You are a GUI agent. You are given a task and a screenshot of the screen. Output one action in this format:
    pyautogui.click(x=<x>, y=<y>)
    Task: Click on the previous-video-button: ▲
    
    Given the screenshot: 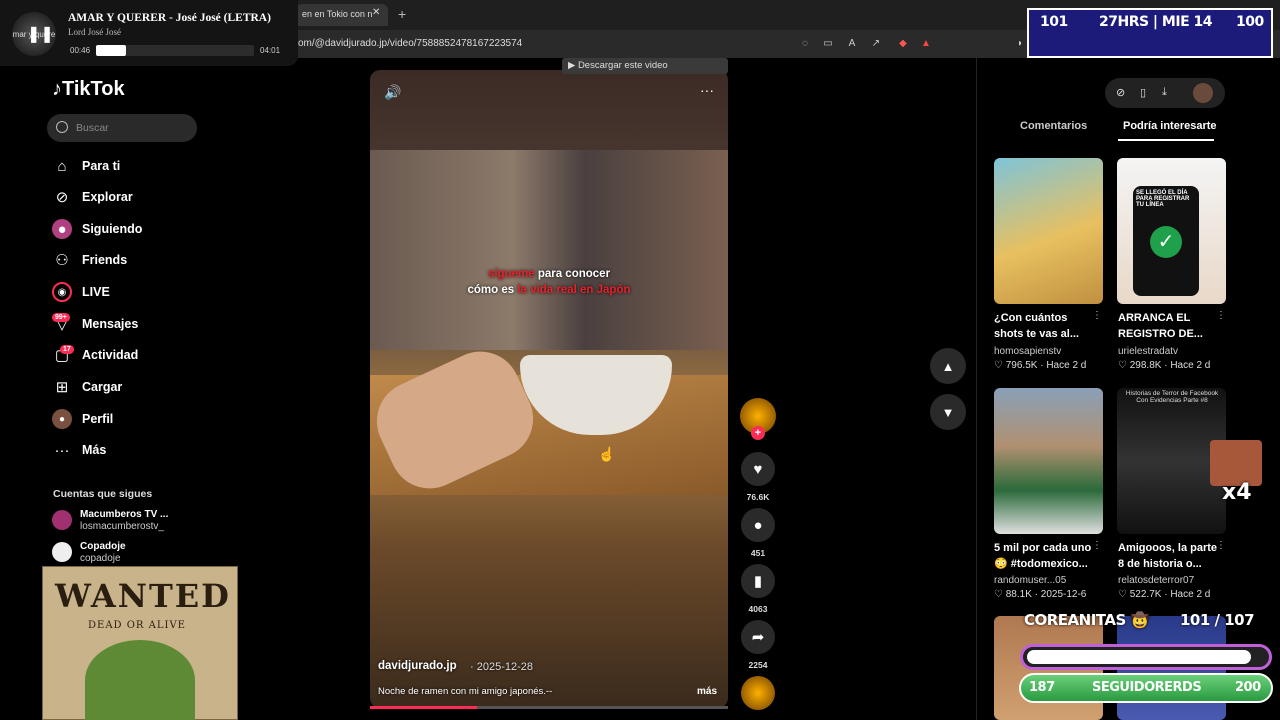 What is the action you would take?
    pyautogui.click(x=948, y=366)
    